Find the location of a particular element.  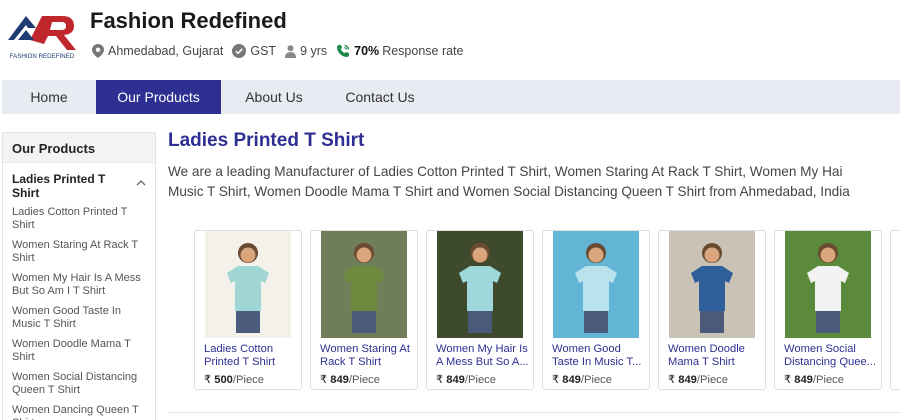

nav-our-products: Our Products is located at coordinates (158, 97).